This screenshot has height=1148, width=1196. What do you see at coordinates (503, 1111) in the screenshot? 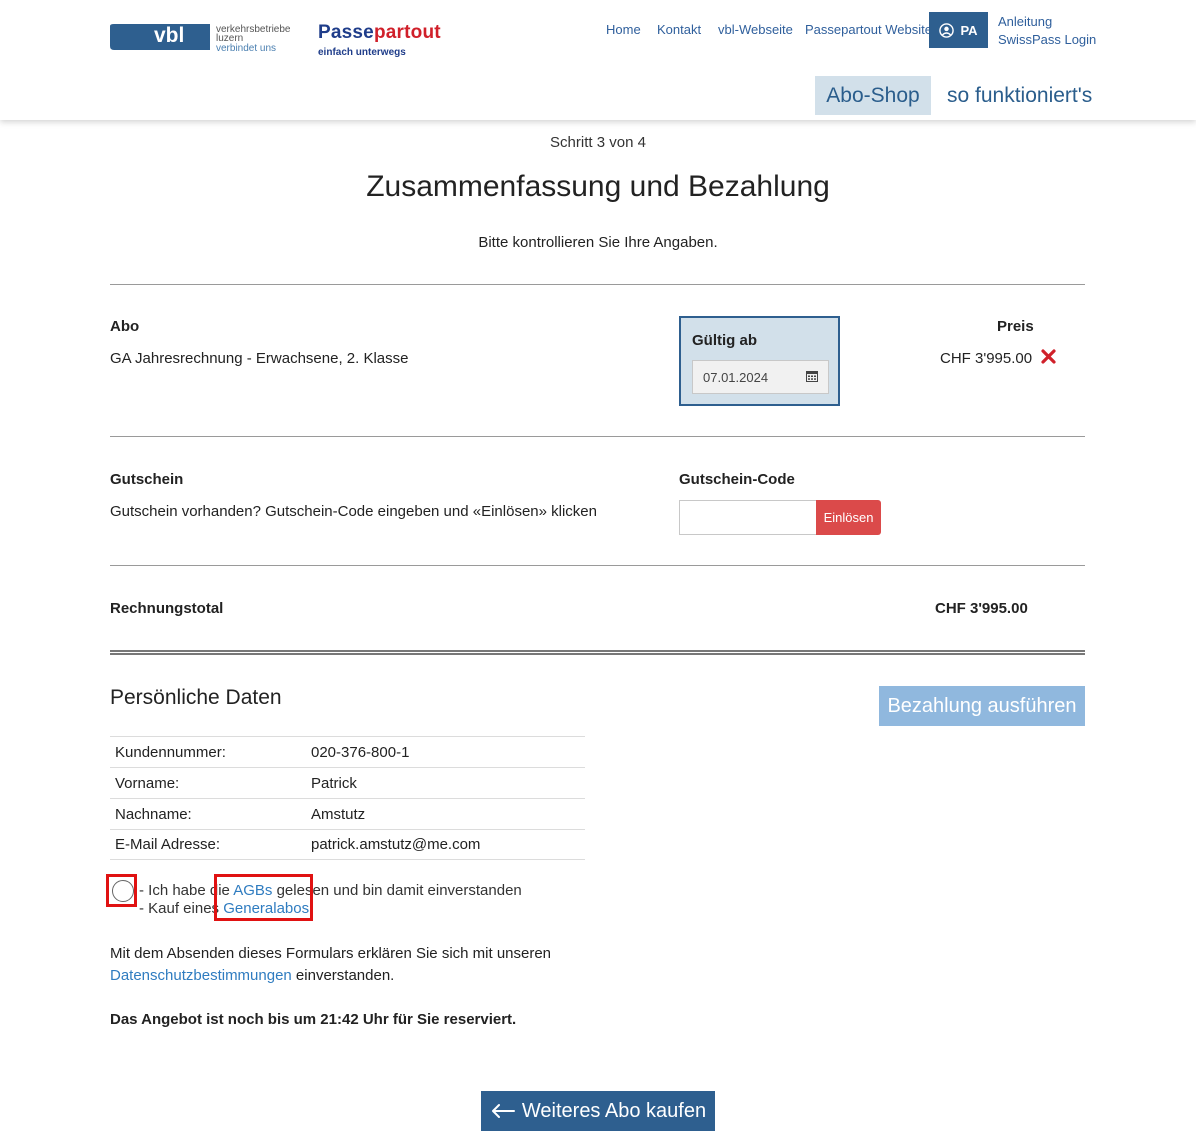
I see `arrow-left-icon` at bounding box center [503, 1111].